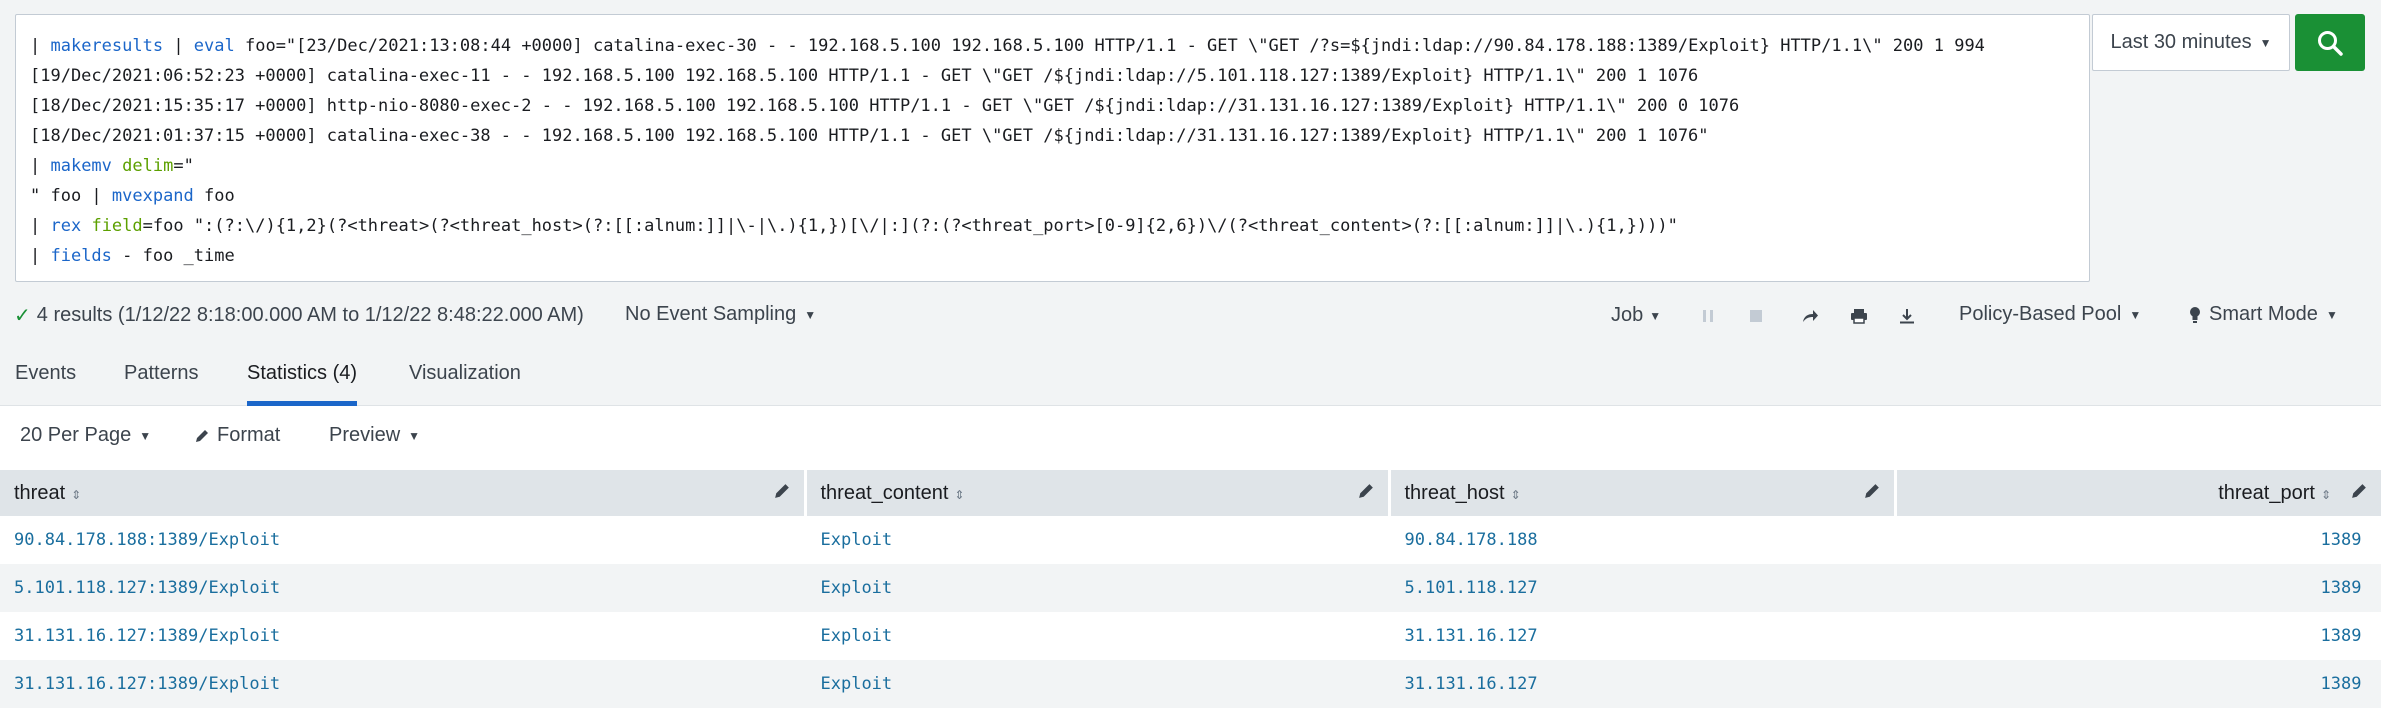 The width and height of the screenshot is (2381, 727). What do you see at coordinates (1627, 315) in the screenshot?
I see `job-label: Job` at bounding box center [1627, 315].